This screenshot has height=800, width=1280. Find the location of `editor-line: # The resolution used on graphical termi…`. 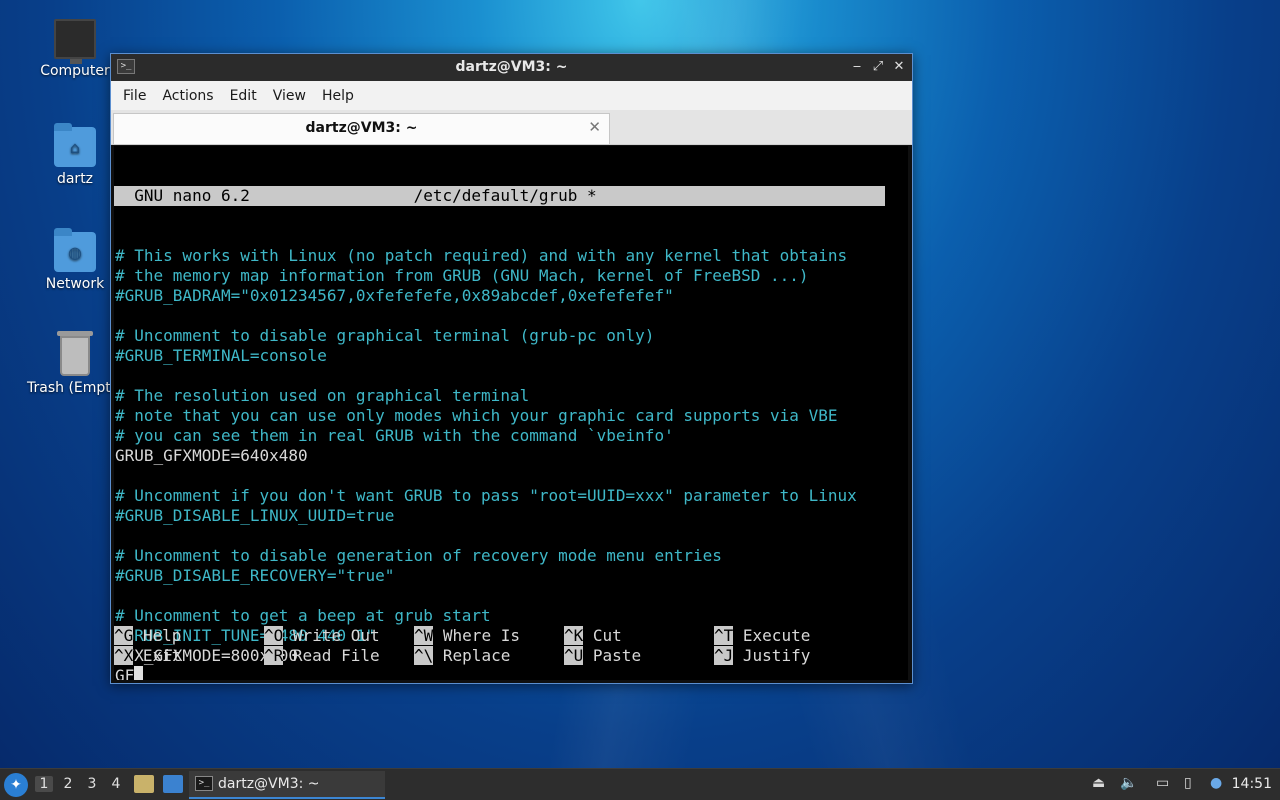

editor-line: # The resolution used on graphical termi… is located at coordinates (322, 395).